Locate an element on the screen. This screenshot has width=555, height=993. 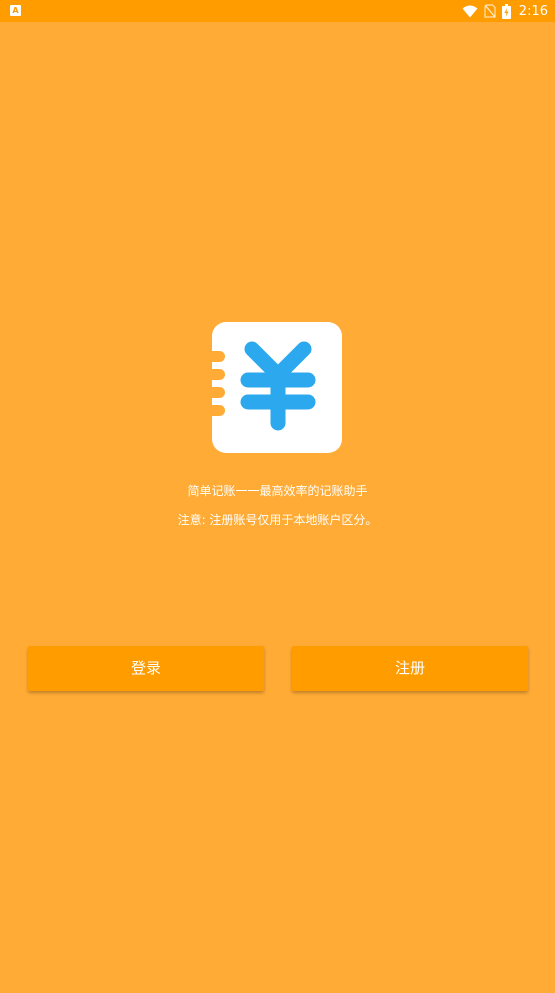
app-tagline: 简单记账一一最高效率的记账助手 is located at coordinates (277, 491).